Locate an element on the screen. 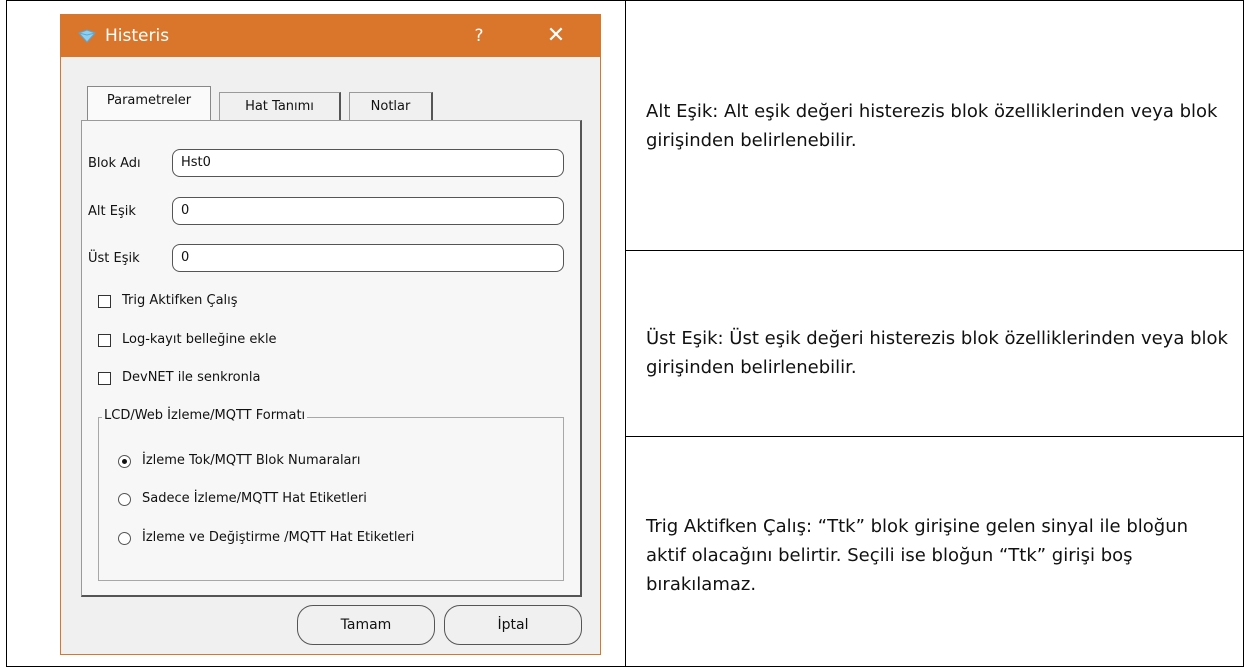  dialog-title: Histeris is located at coordinates (137, 36).